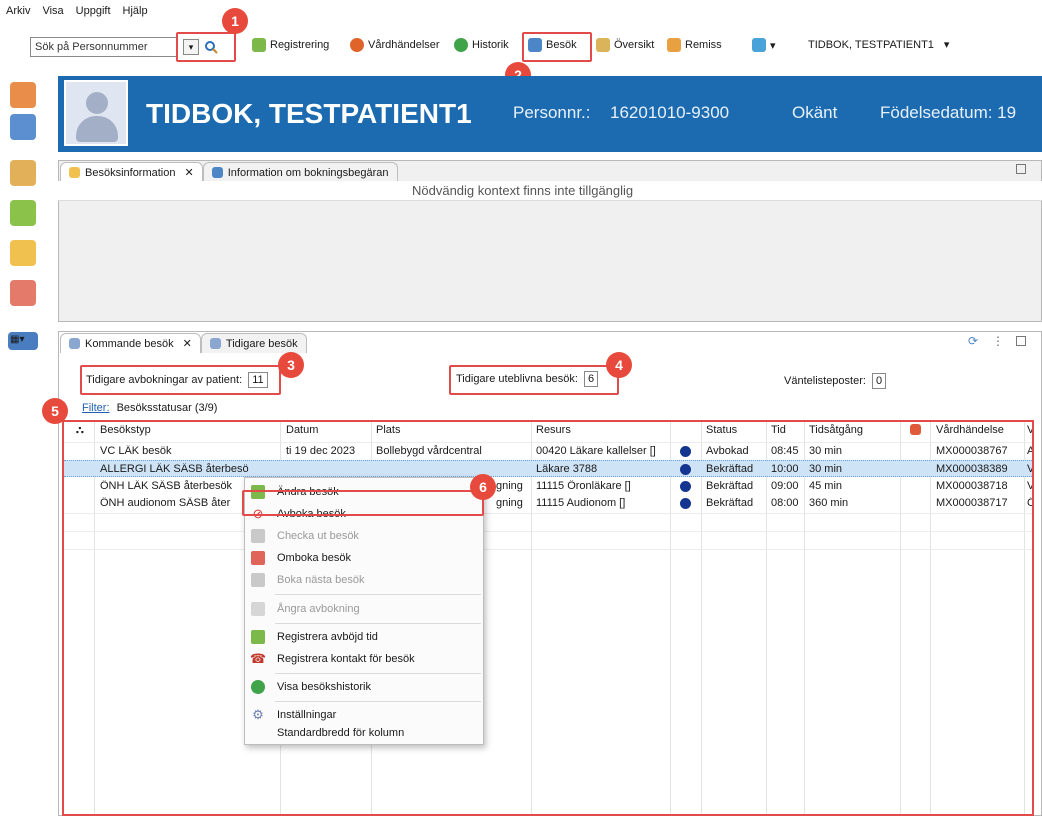 The width and height of the screenshot is (1042, 816). I want to click on col-extra: V, so click(1029, 433).